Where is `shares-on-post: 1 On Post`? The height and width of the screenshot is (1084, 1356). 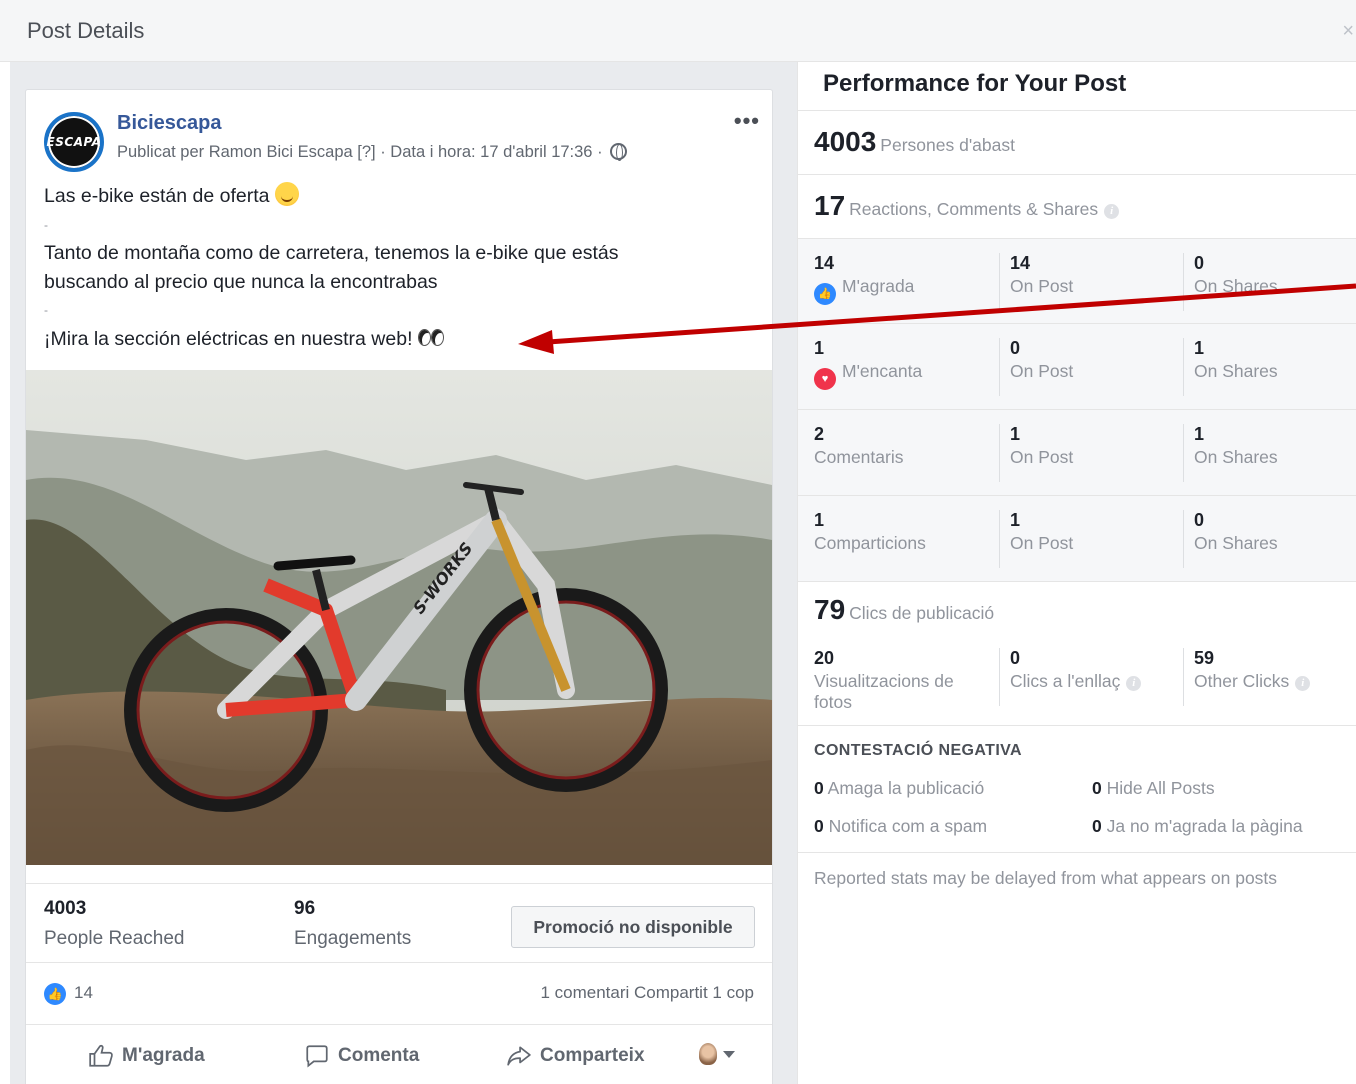 shares-on-post: 1 On Post is located at coordinates (1036, 539).